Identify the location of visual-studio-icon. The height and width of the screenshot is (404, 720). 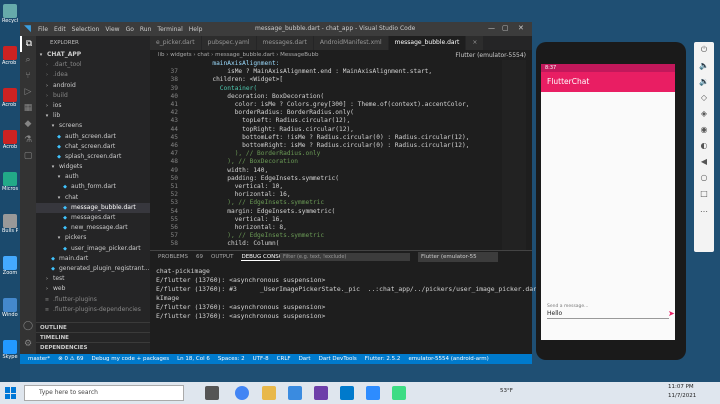
(321, 393).